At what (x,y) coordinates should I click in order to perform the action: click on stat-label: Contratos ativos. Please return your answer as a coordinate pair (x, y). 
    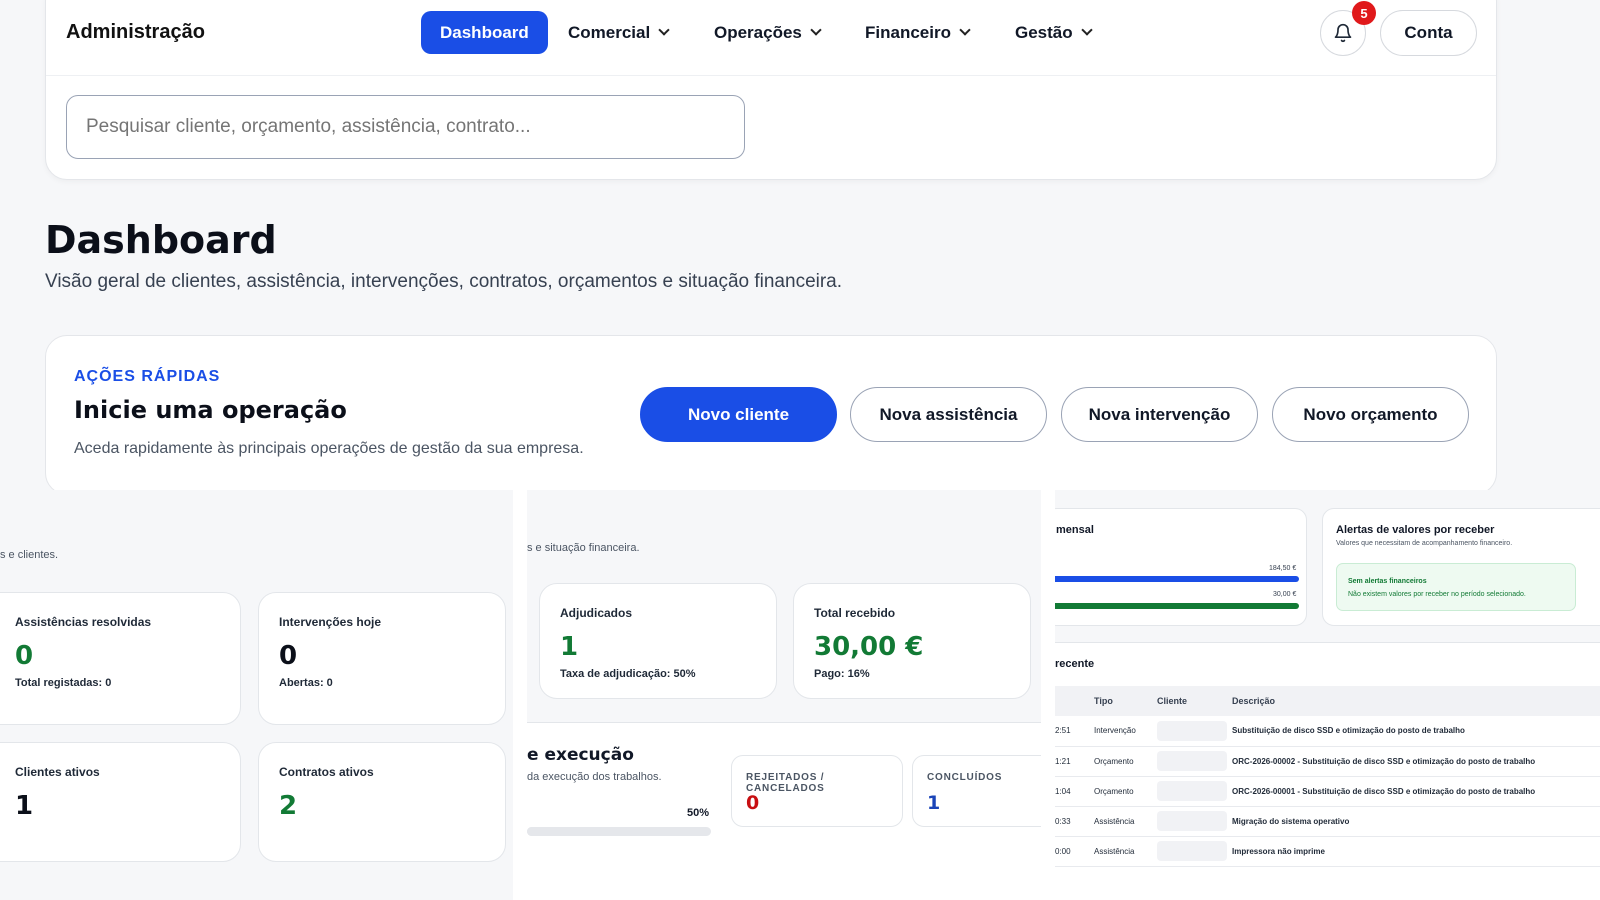
    Looking at the image, I should click on (326, 772).